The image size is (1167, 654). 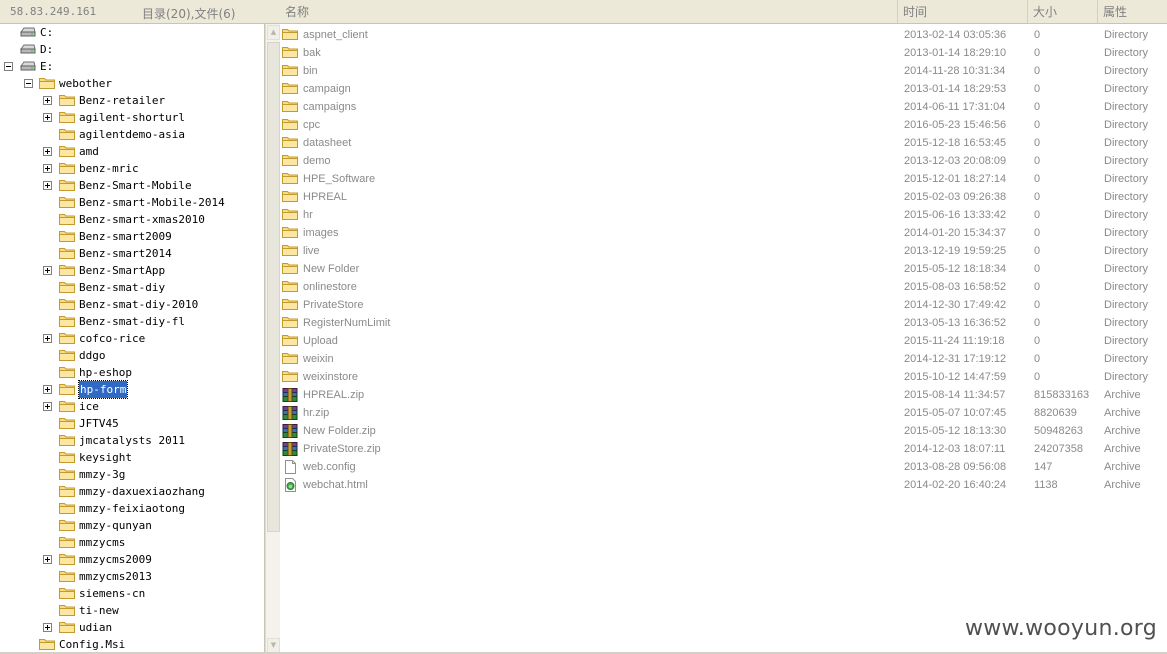 I want to click on tree-node: hp-eshop, so click(x=132, y=372).